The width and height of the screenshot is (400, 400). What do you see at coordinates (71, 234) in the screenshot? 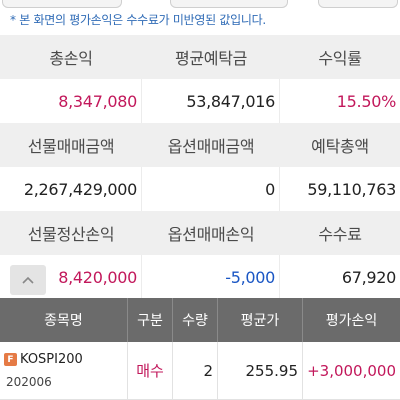
I see `futures-settlement-pnl-label: 선물정산손익` at bounding box center [71, 234].